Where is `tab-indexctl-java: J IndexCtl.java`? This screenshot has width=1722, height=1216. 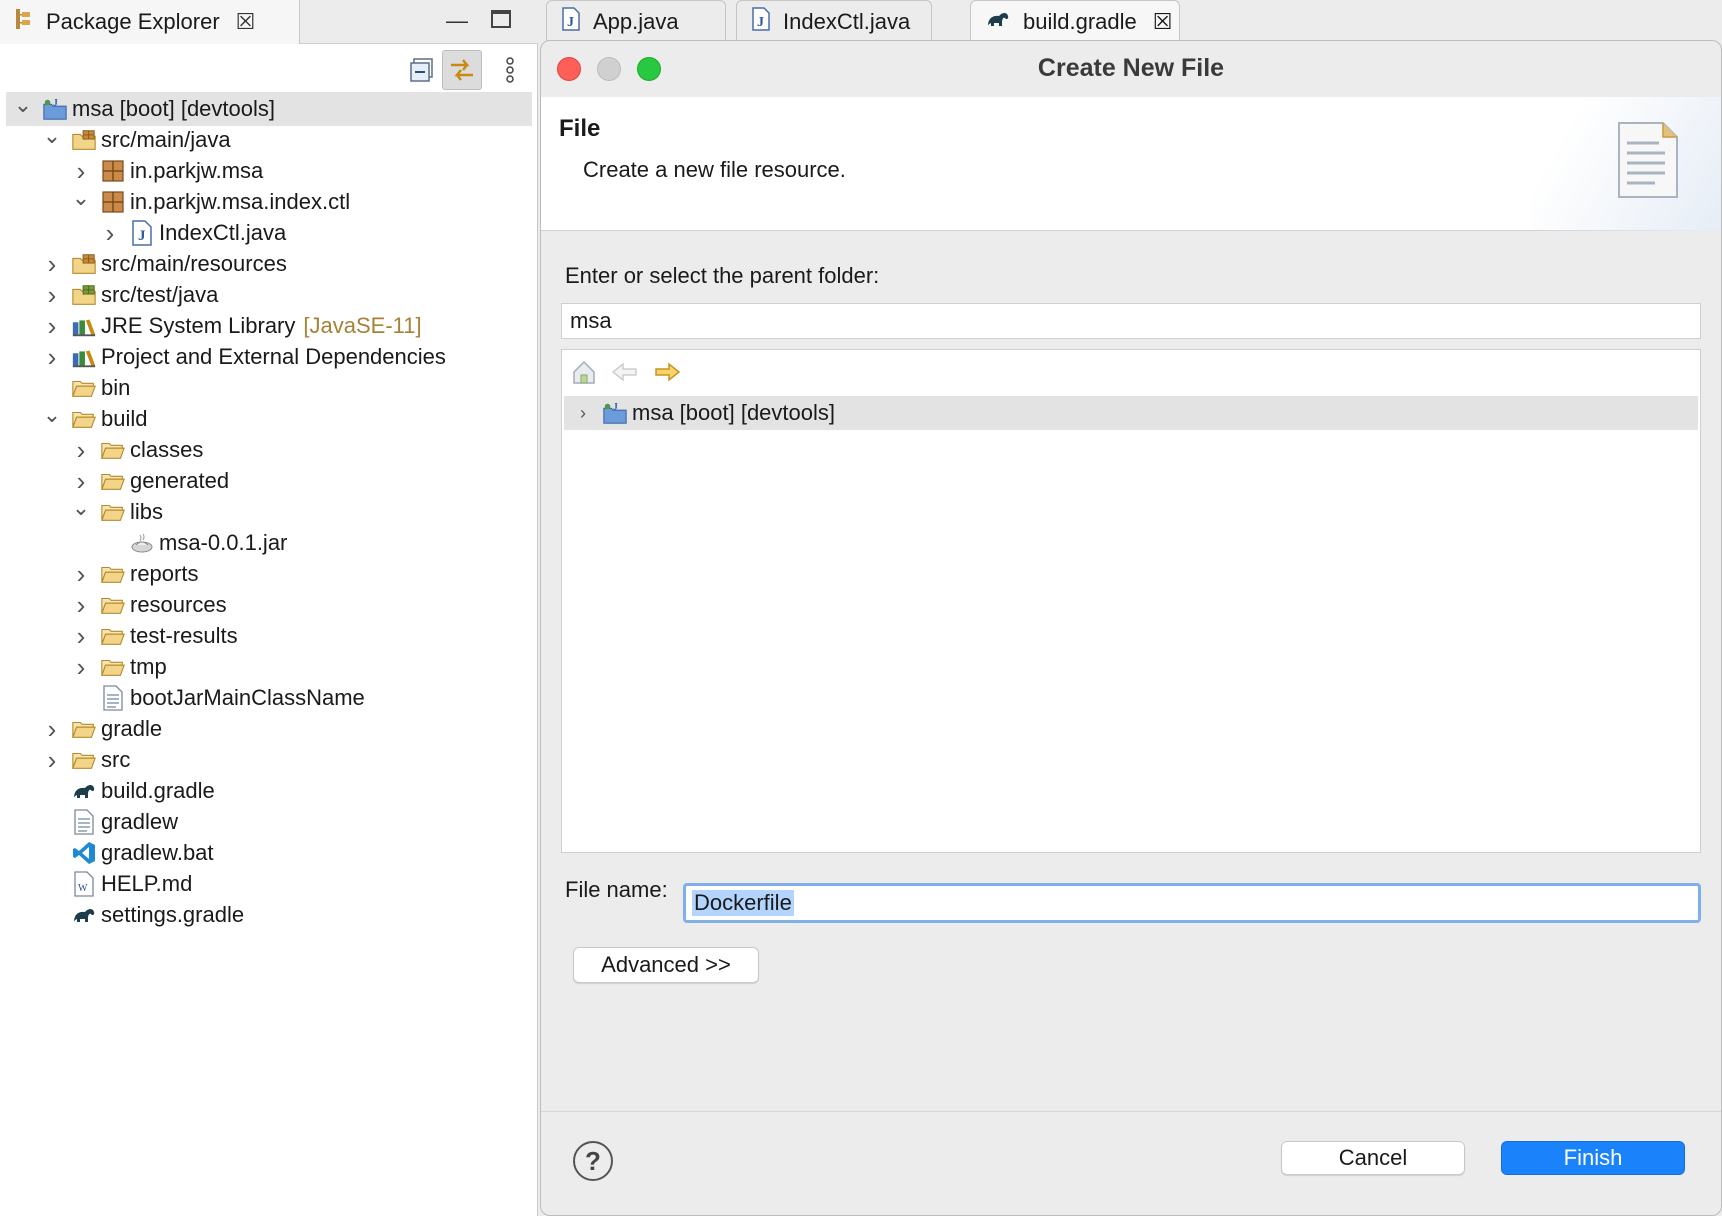 tab-indexctl-java: J IndexCtl.java is located at coordinates (834, 21).